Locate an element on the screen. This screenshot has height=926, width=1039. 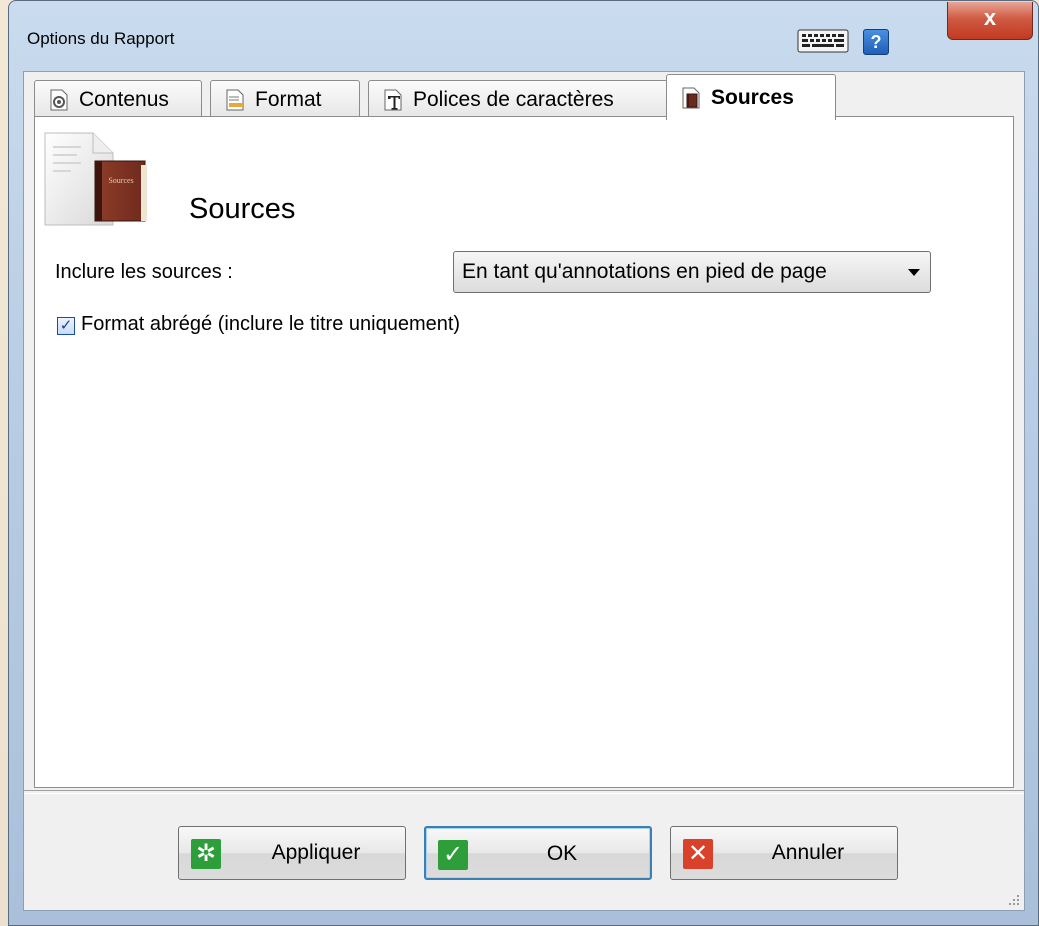
tab-format: Format is located at coordinates (285, 99).